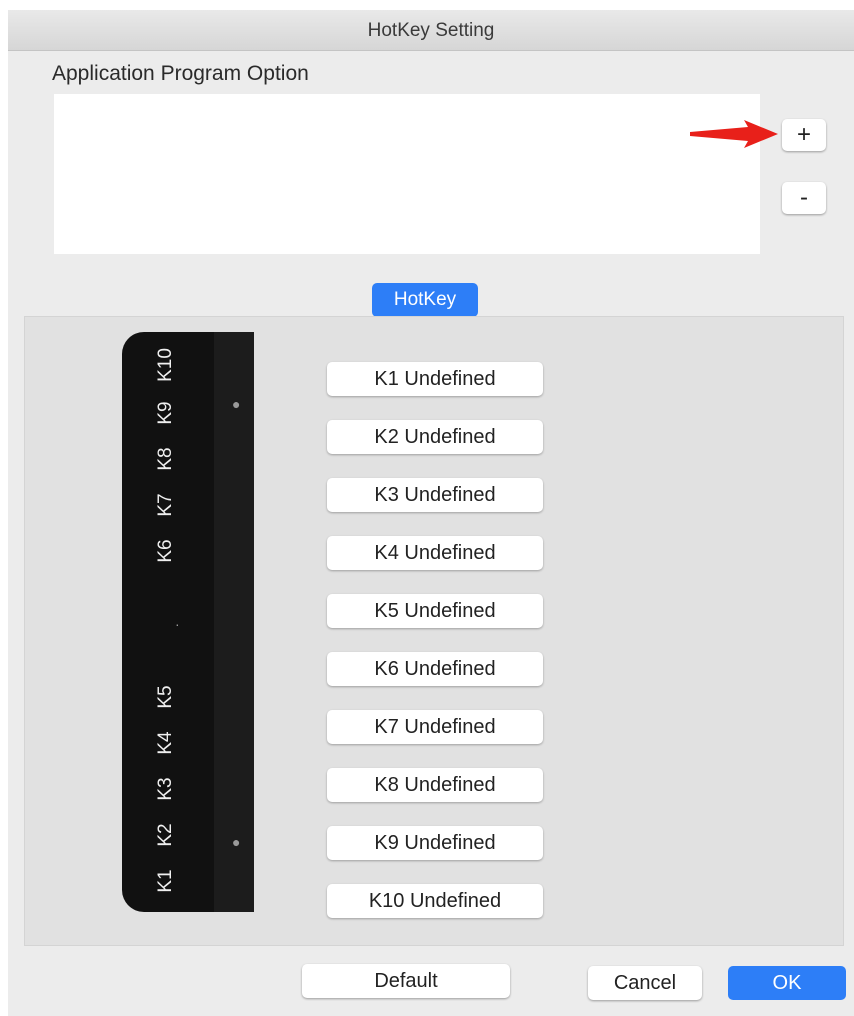 The image size is (854, 1016). Describe the element at coordinates (407, 174) in the screenshot. I see `application-list` at that location.